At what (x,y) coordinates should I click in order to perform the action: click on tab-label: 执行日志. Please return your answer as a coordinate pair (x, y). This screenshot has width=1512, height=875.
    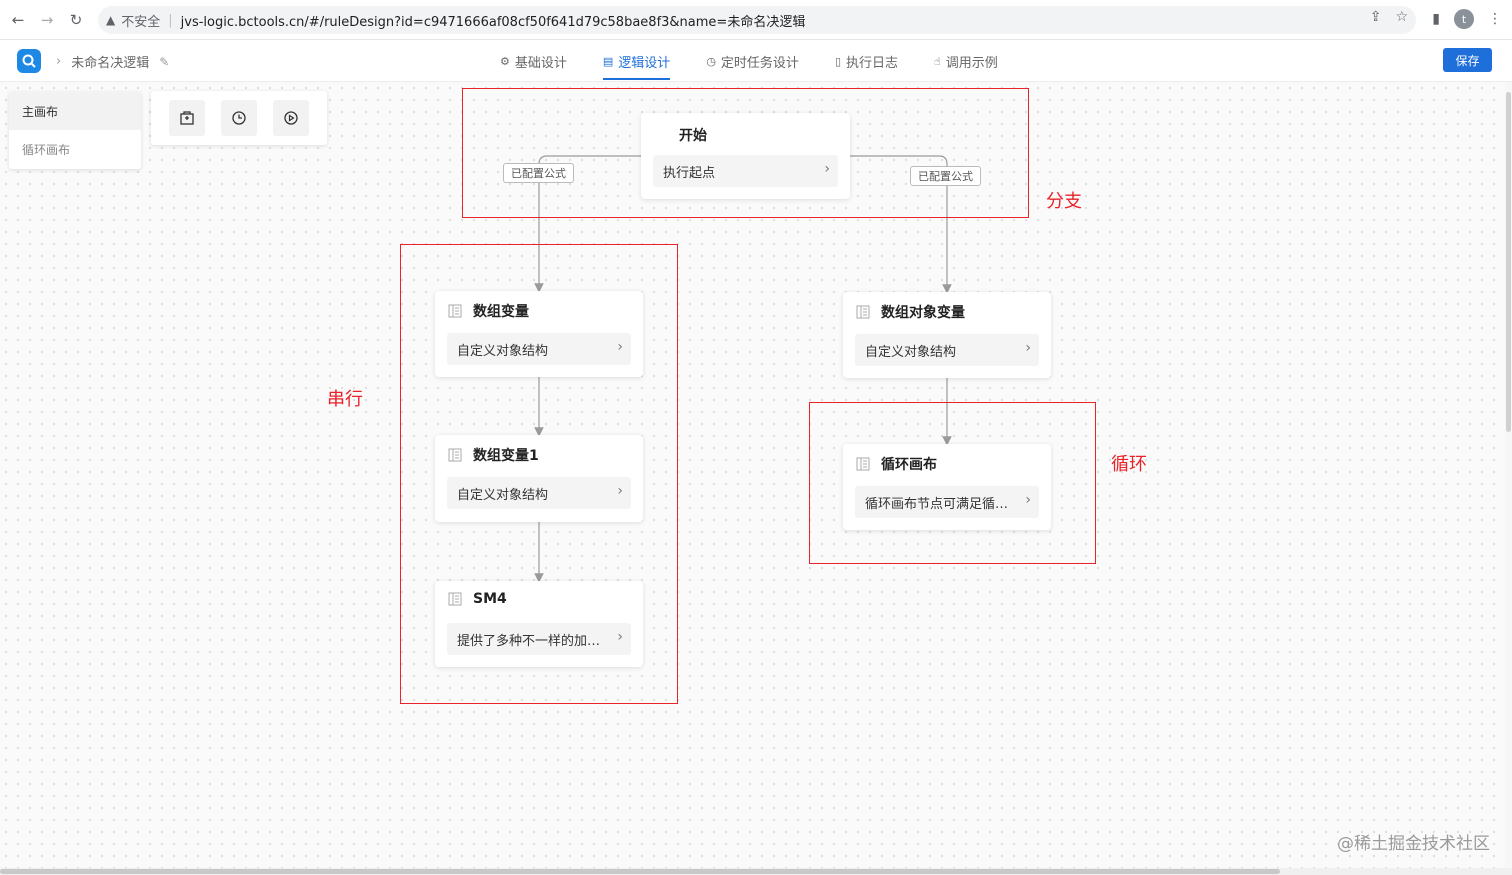
    Looking at the image, I should click on (872, 63).